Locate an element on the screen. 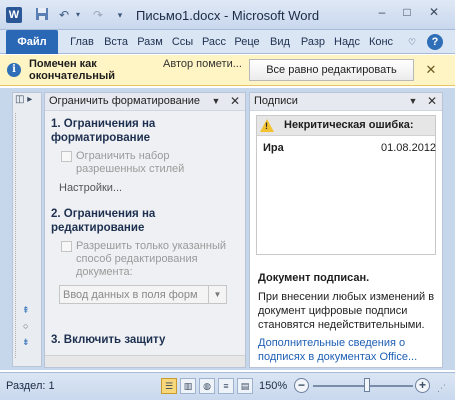  tab-insert: Вста is located at coordinates (116, 42).